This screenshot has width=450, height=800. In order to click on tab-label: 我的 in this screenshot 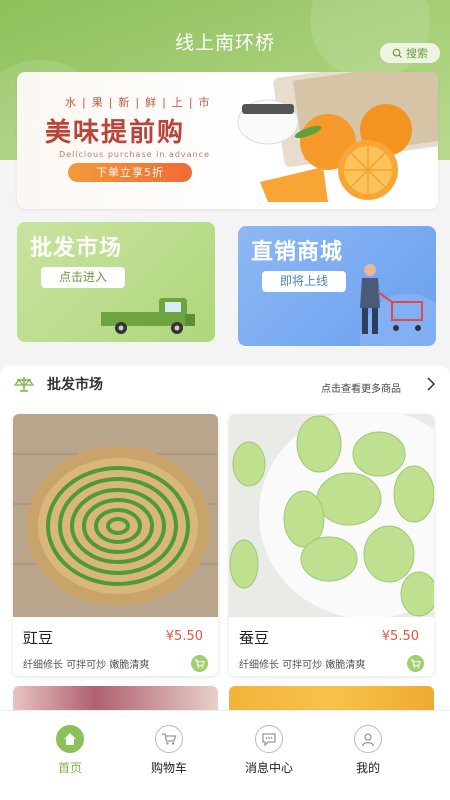, I will do `click(367, 768)`.